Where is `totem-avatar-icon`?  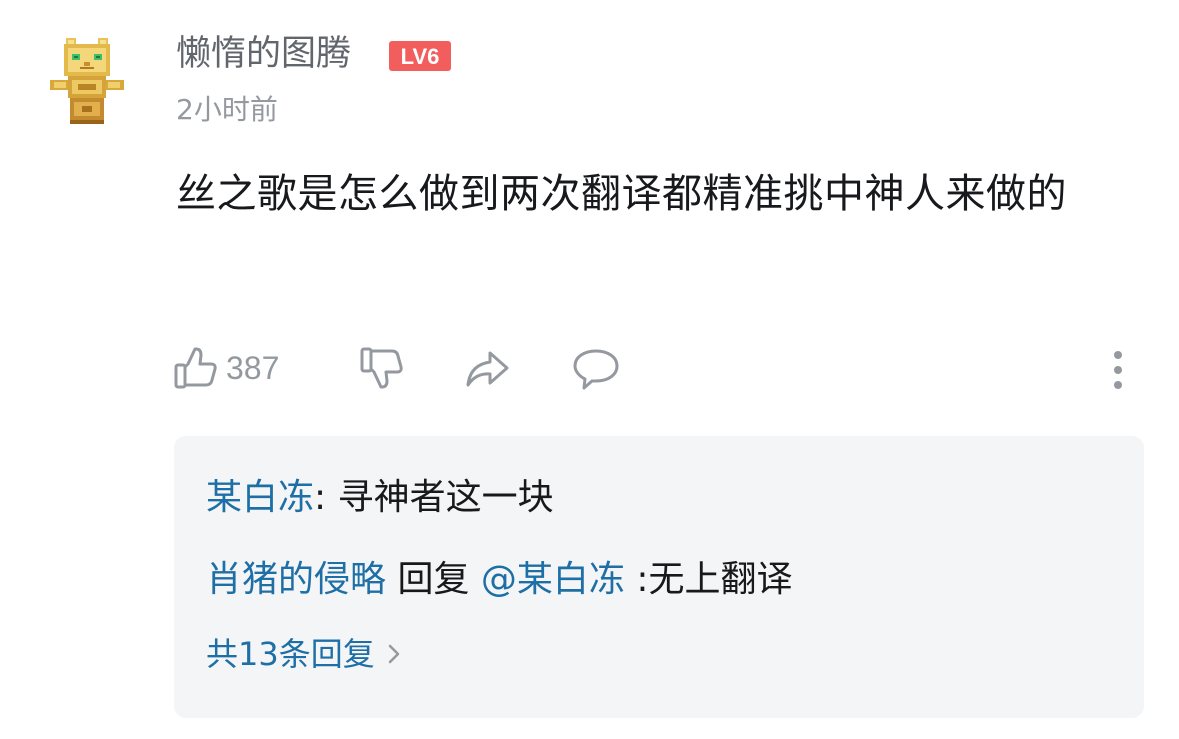 totem-avatar-icon is located at coordinates (87, 81).